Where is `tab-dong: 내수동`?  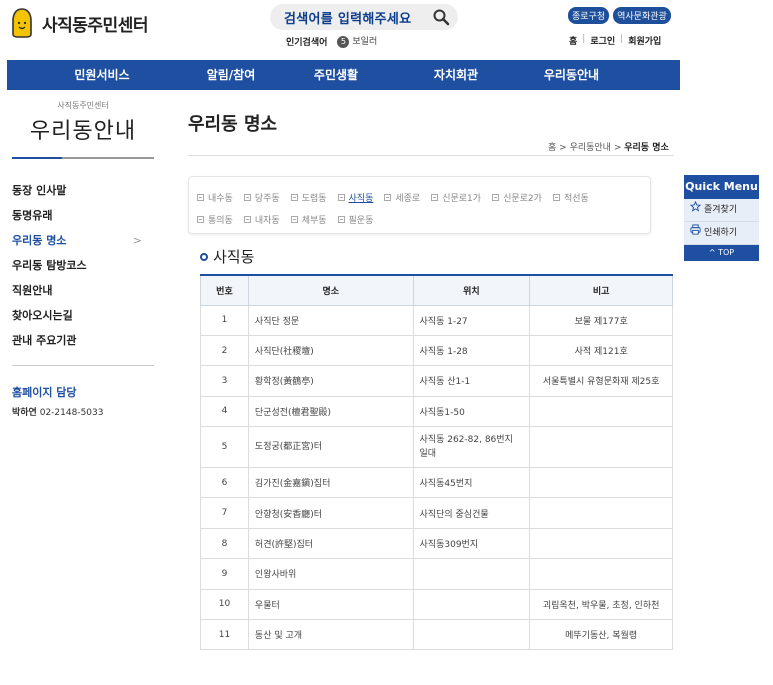 tab-dong: 내수동 is located at coordinates (215, 197).